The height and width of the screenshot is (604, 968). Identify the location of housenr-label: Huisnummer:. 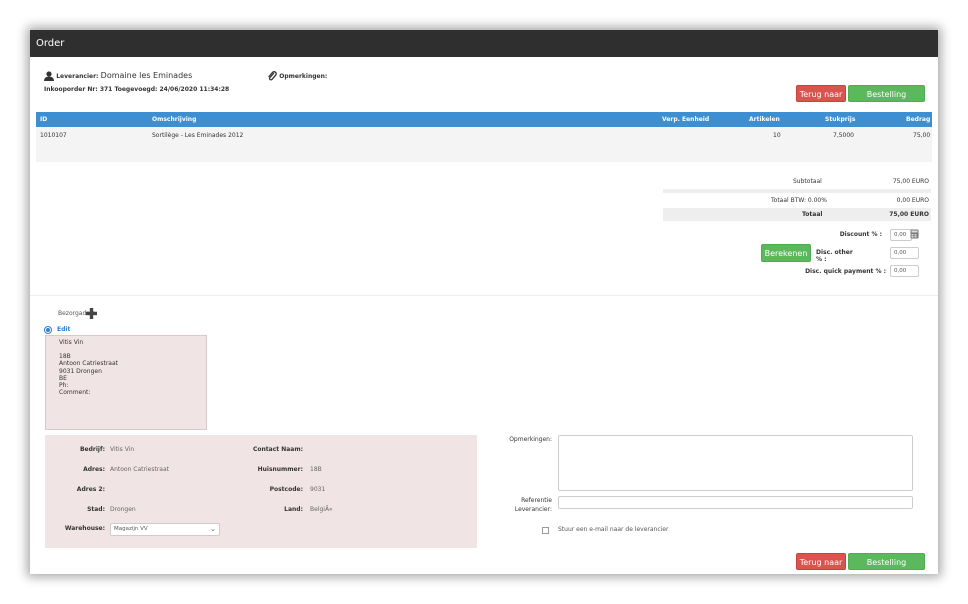
(280, 469).